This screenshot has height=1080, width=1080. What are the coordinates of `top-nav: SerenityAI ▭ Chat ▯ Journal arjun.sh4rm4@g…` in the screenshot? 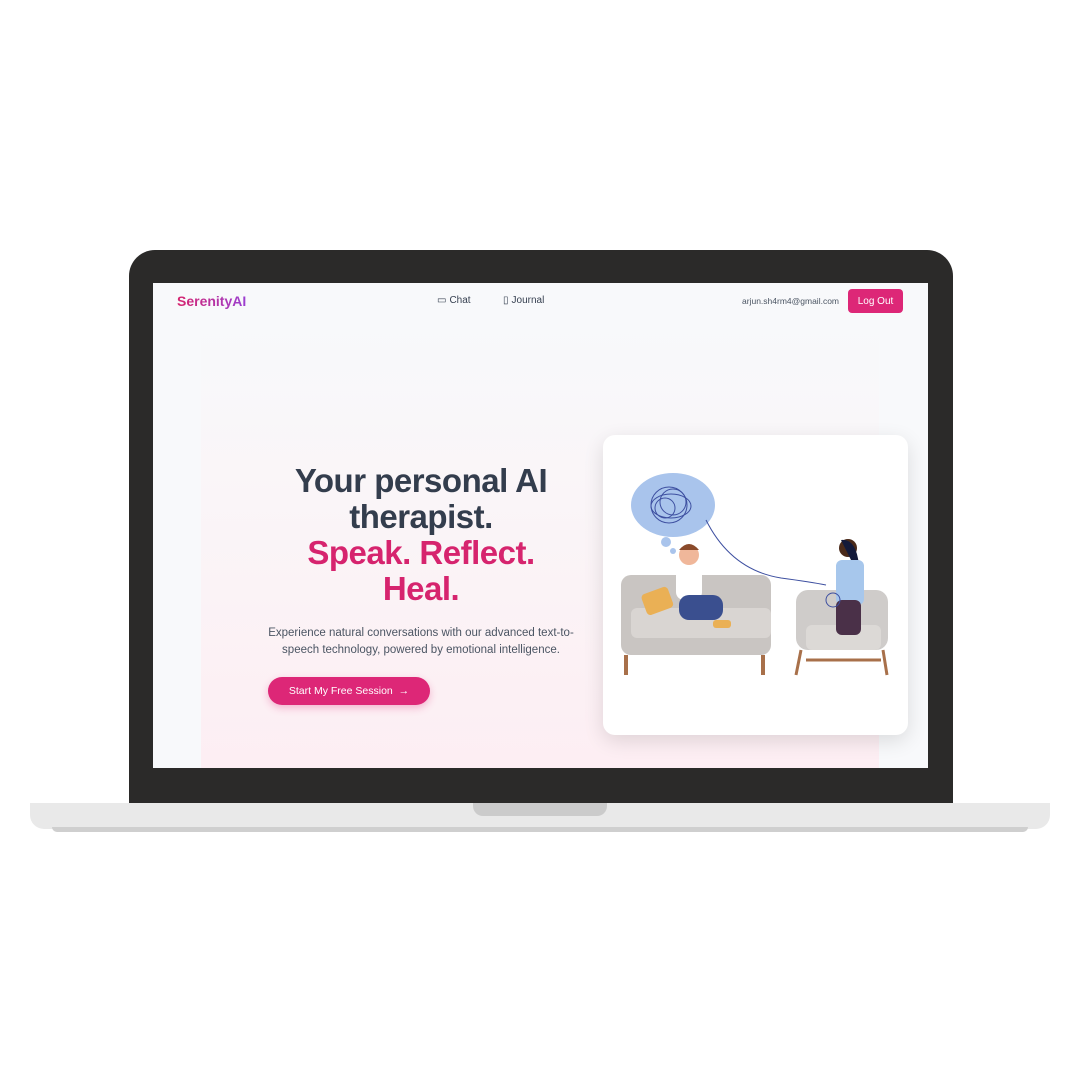 It's located at (540, 301).